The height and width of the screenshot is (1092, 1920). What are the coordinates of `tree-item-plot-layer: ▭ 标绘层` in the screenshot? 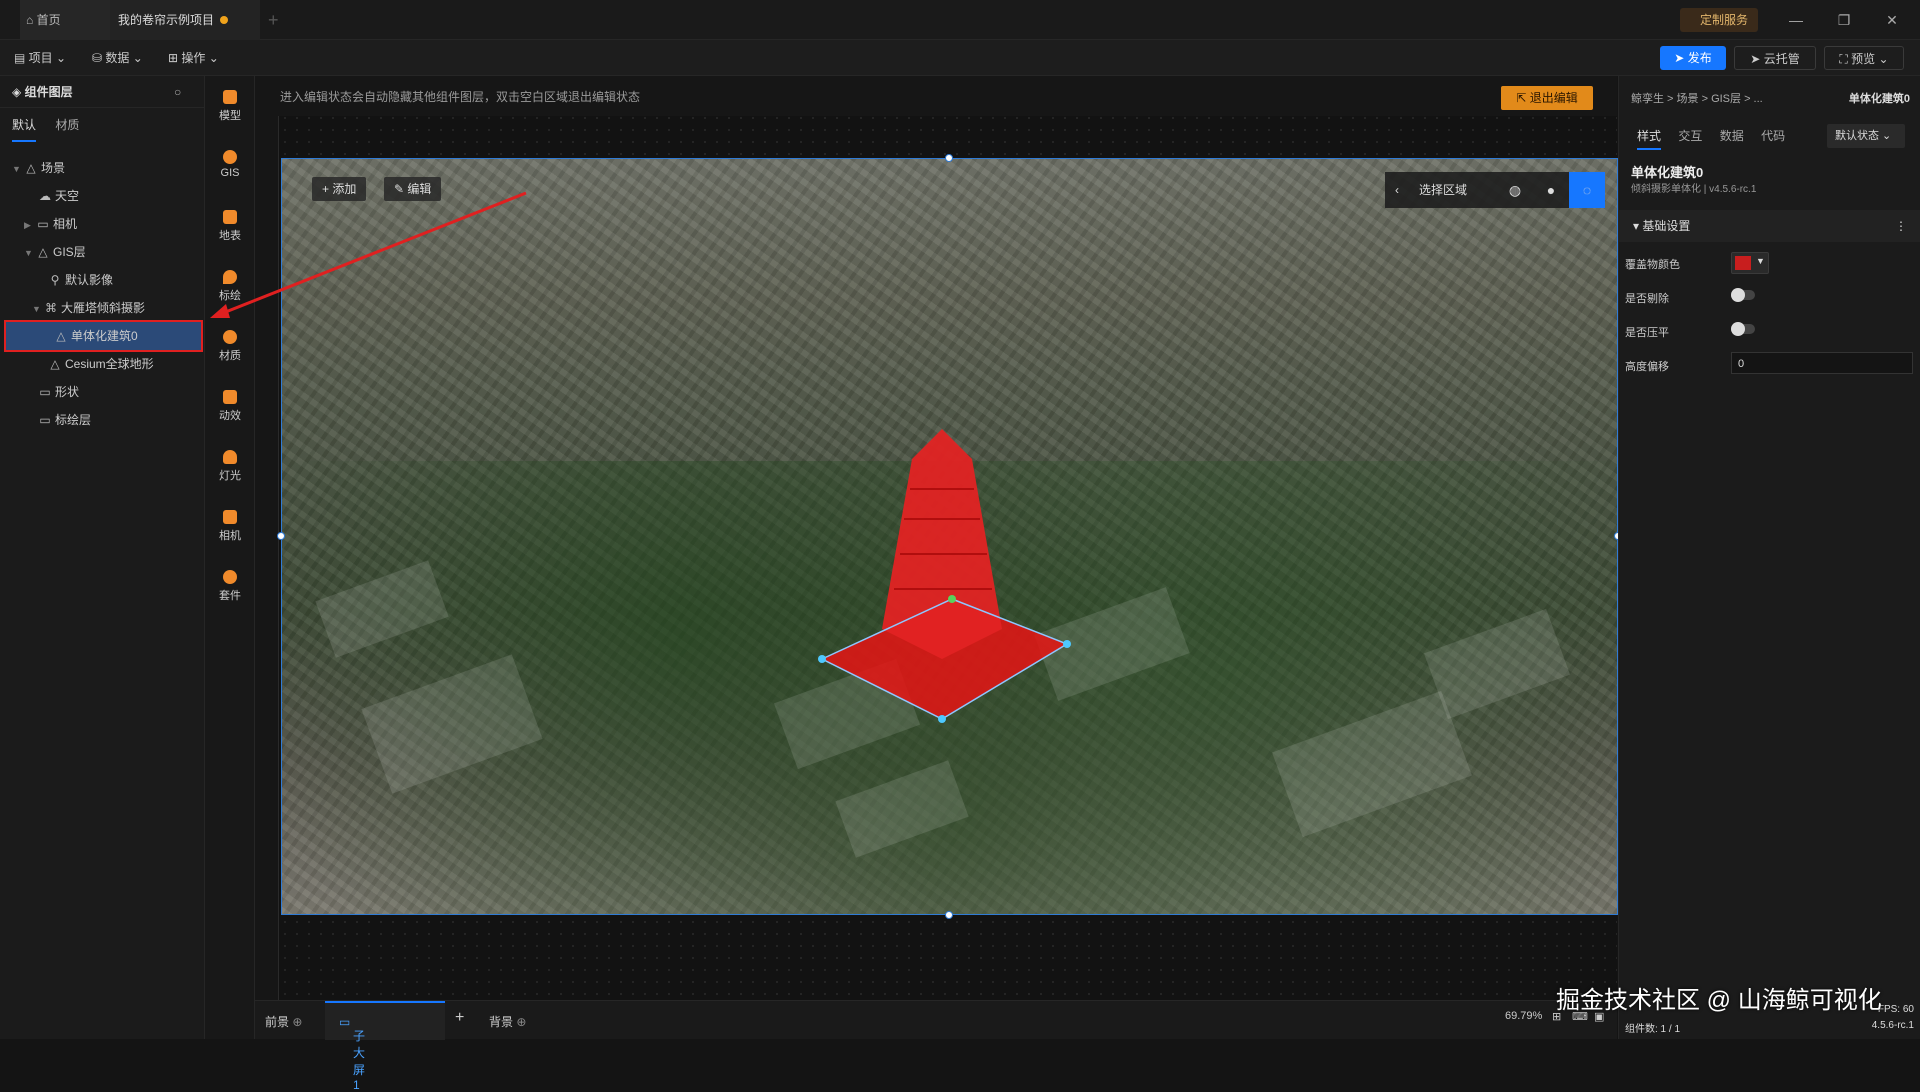 It's located at (102, 420).